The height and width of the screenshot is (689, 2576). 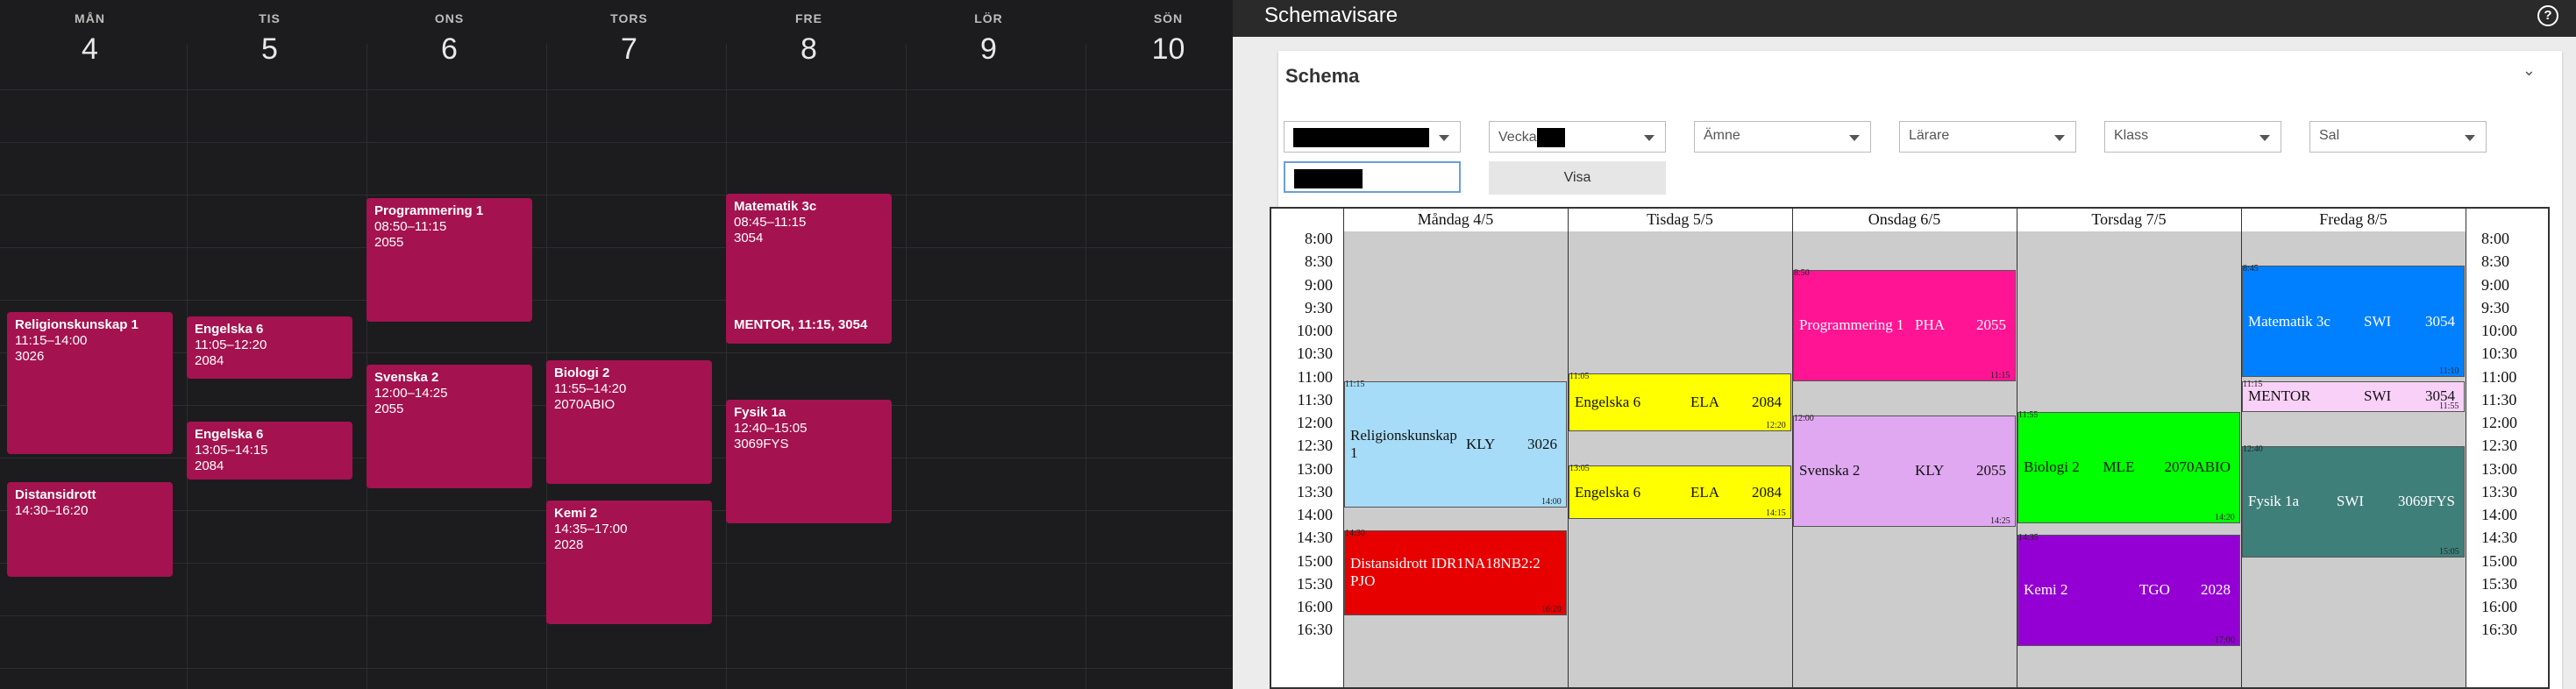 What do you see at coordinates (2192, 137) in the screenshot?
I see `class-select: Klass` at bounding box center [2192, 137].